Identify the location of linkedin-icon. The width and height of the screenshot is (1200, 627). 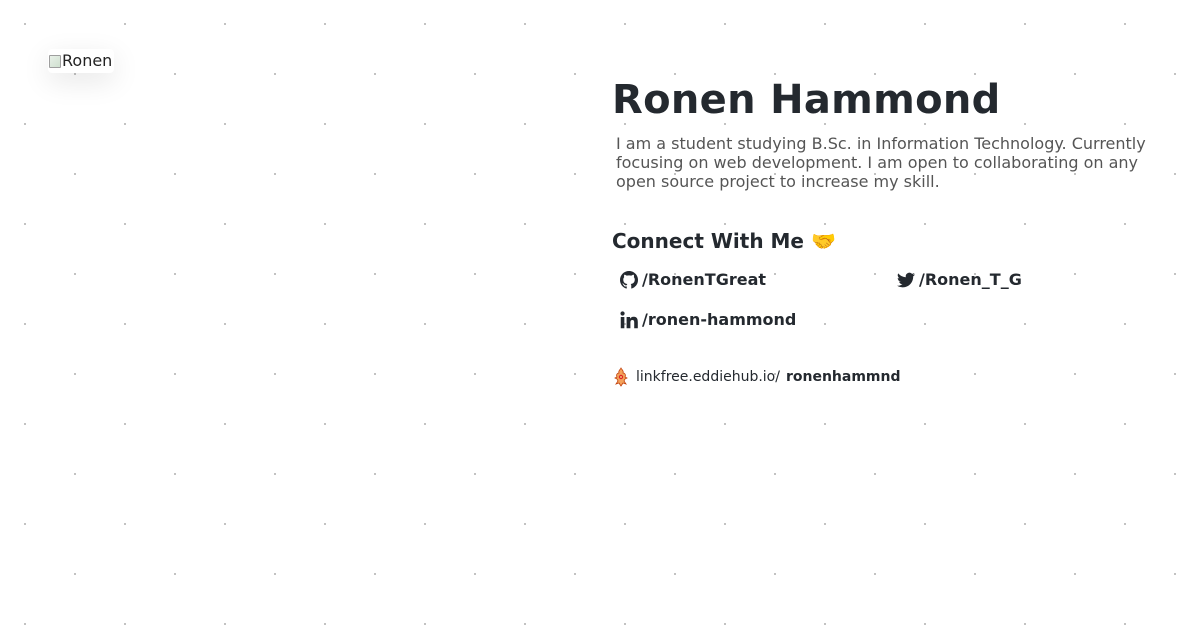
(629, 320).